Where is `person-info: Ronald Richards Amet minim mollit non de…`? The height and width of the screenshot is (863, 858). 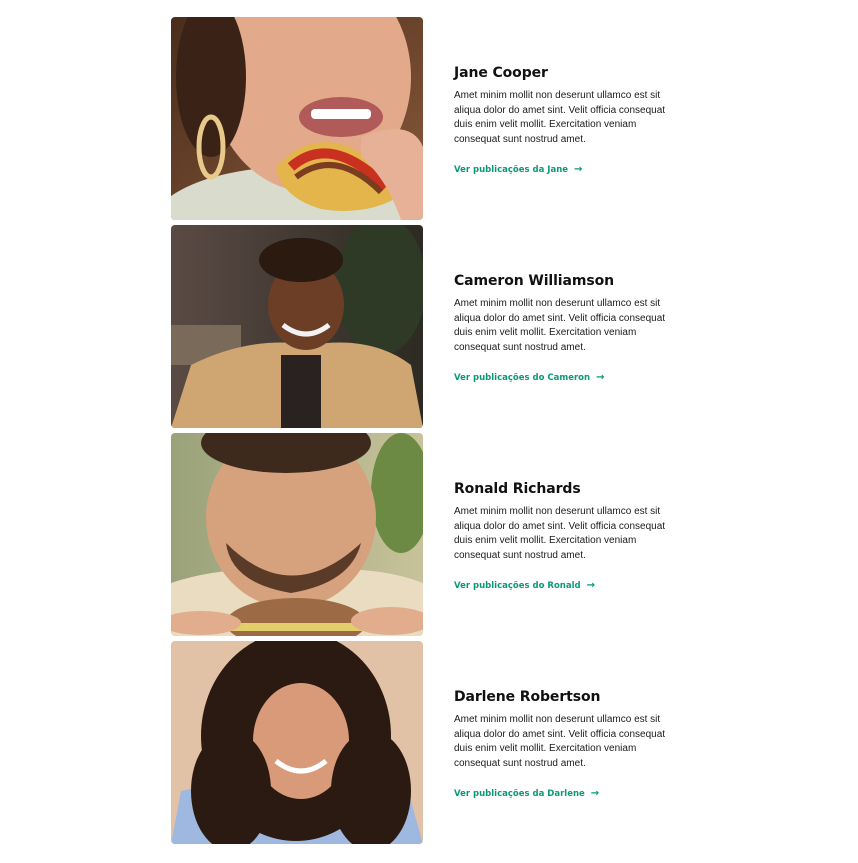
person-info: Ronald Richards Amet minim mollit non de… is located at coordinates (564, 536).